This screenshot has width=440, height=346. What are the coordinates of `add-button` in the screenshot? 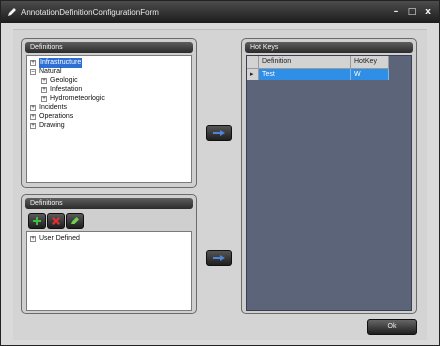 It's located at (37, 221).